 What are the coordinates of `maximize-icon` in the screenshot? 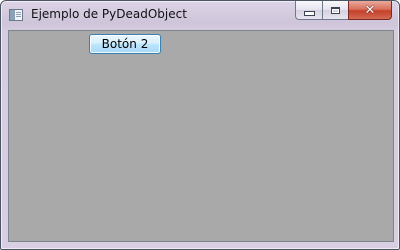 It's located at (335, 10).